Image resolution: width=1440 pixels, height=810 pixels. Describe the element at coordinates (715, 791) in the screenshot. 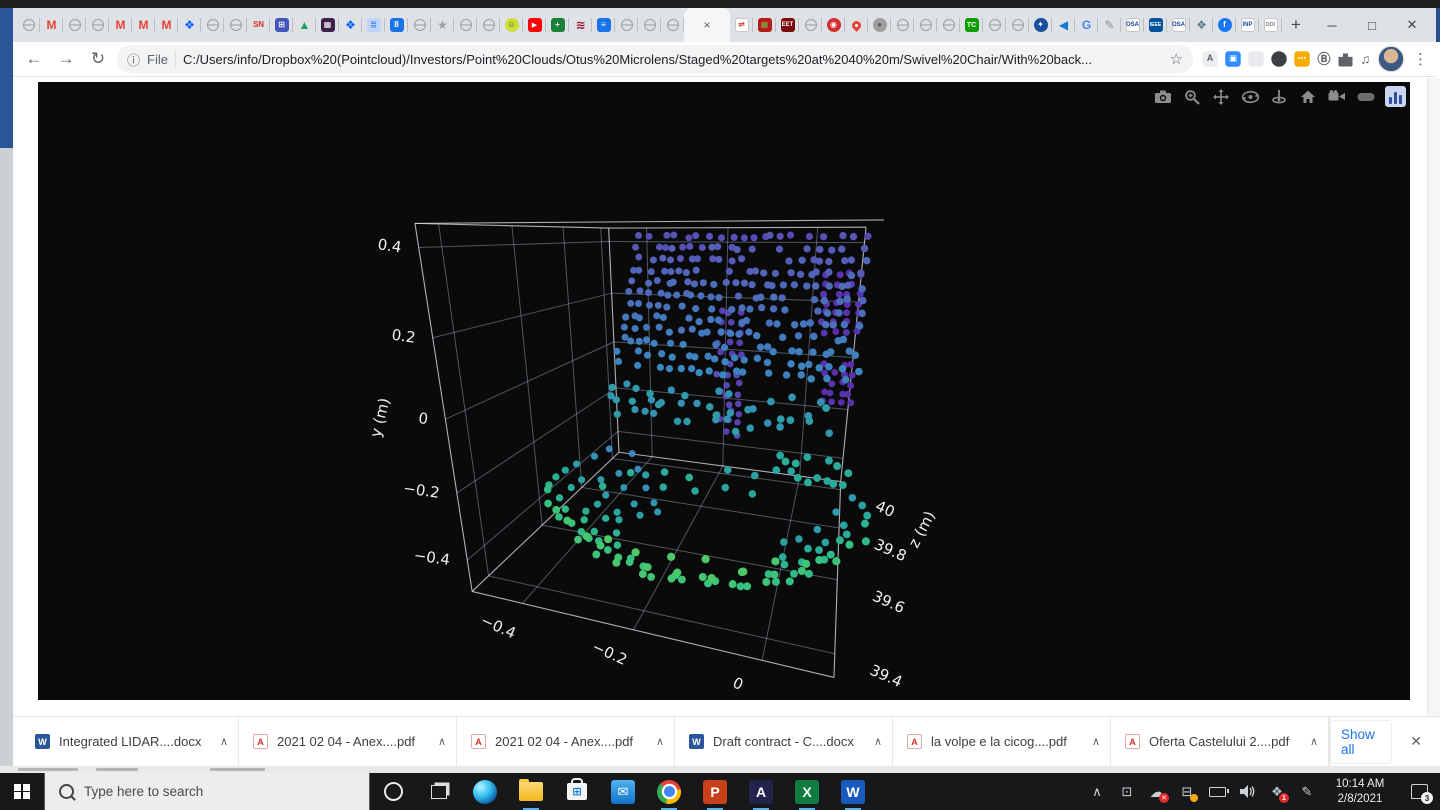

I see `taskbar-app-powerpoint-icon: P` at that location.